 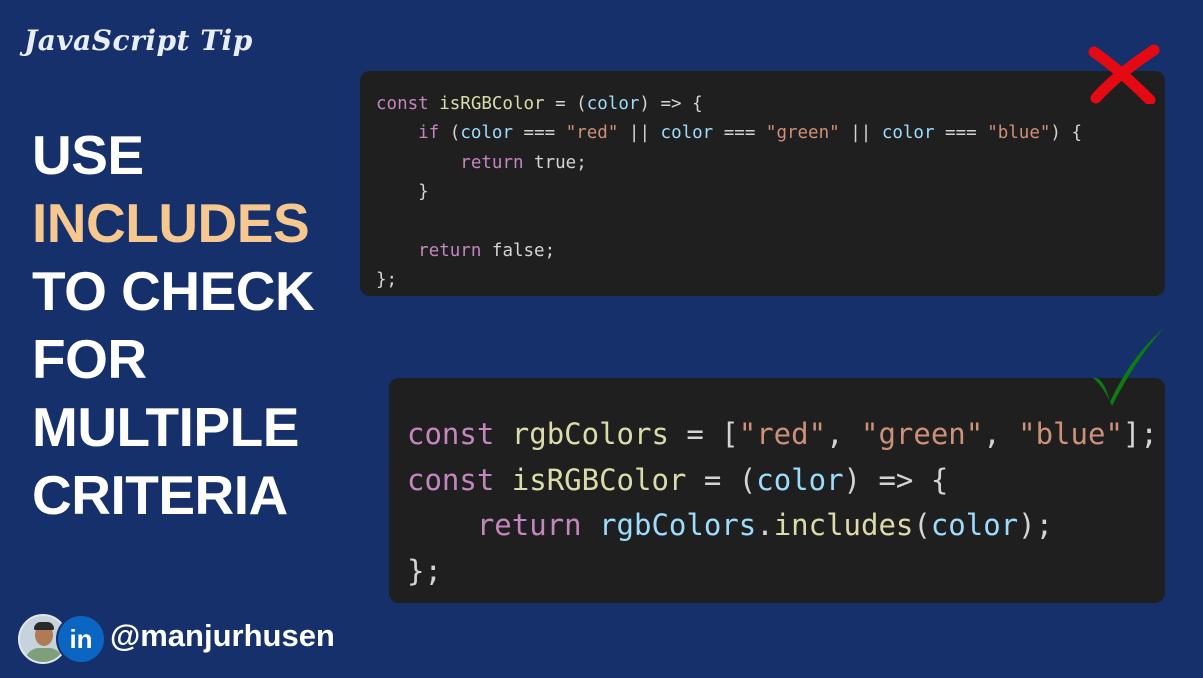 What do you see at coordinates (523, 162) in the screenshot?
I see `code-line: return true;` at bounding box center [523, 162].